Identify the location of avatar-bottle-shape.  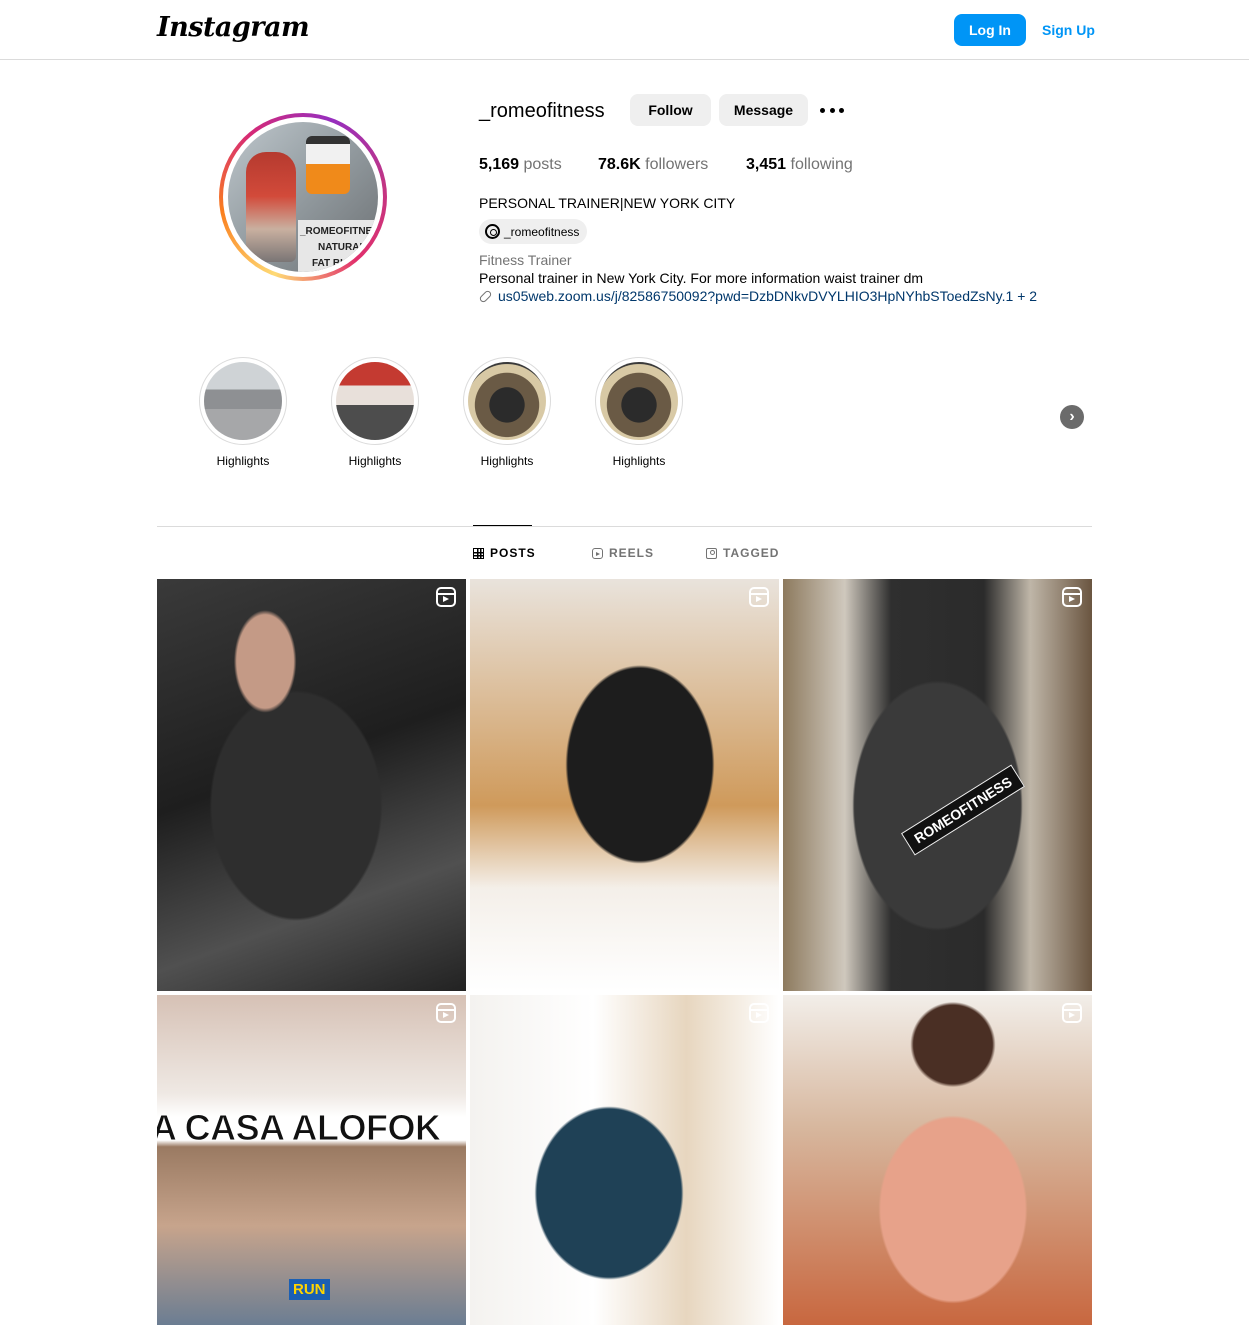
(328, 165).